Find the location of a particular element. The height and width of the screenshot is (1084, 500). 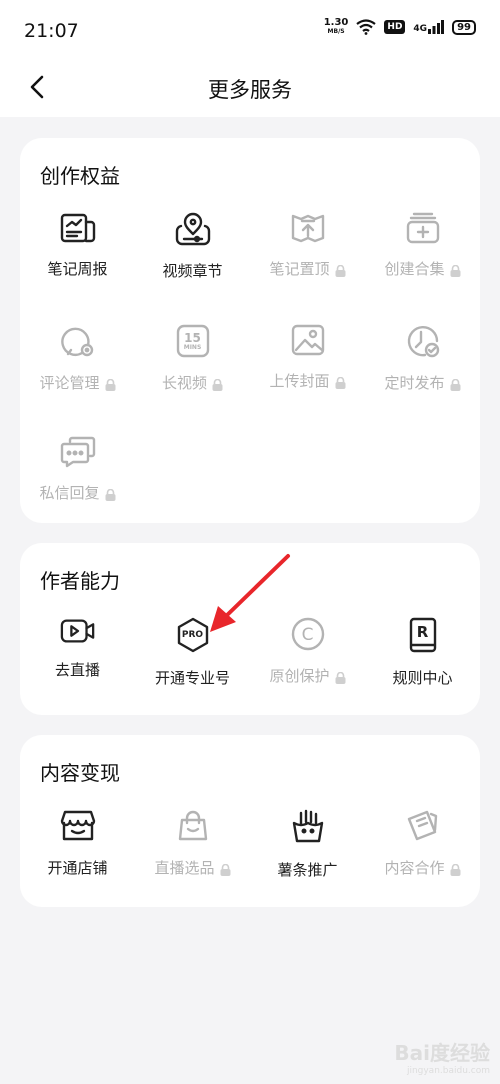

watermark-url: jingyan.baidu.com is located at coordinates (448, 1071).